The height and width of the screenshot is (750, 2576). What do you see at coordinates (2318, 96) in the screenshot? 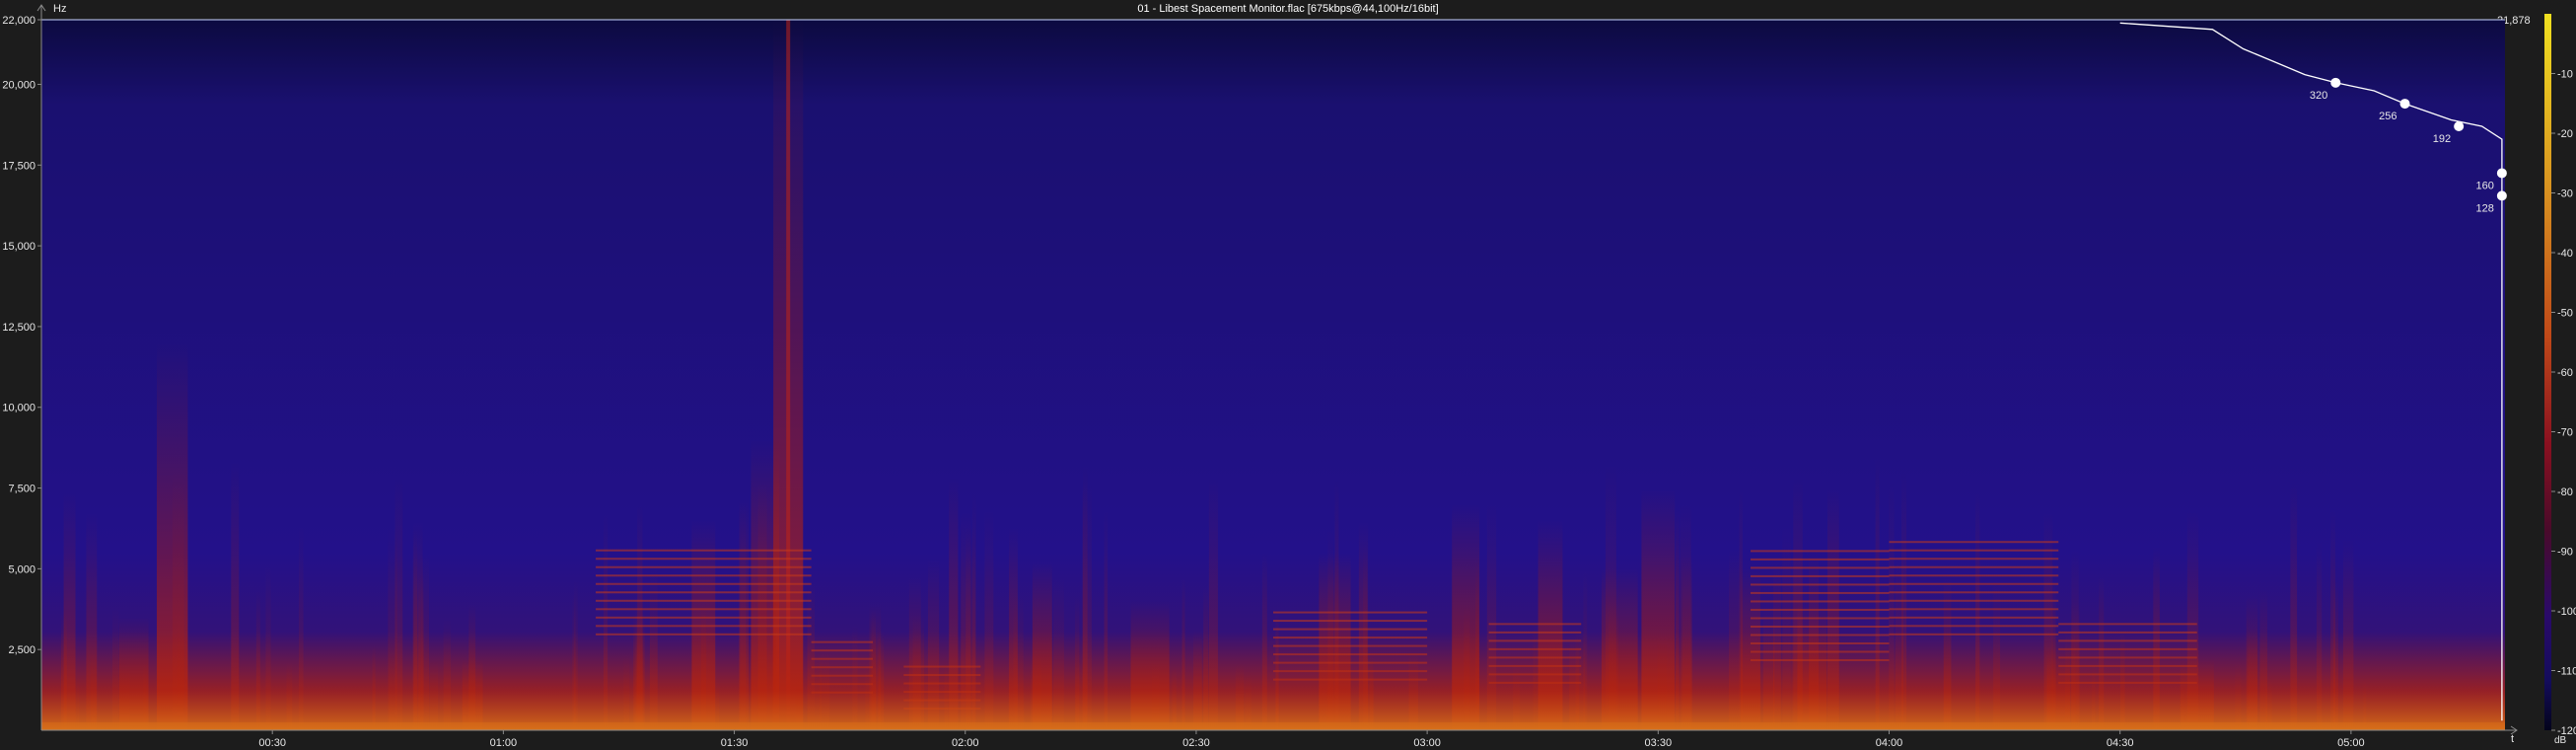
I see `bitrate-marker-label: 320` at bounding box center [2318, 96].